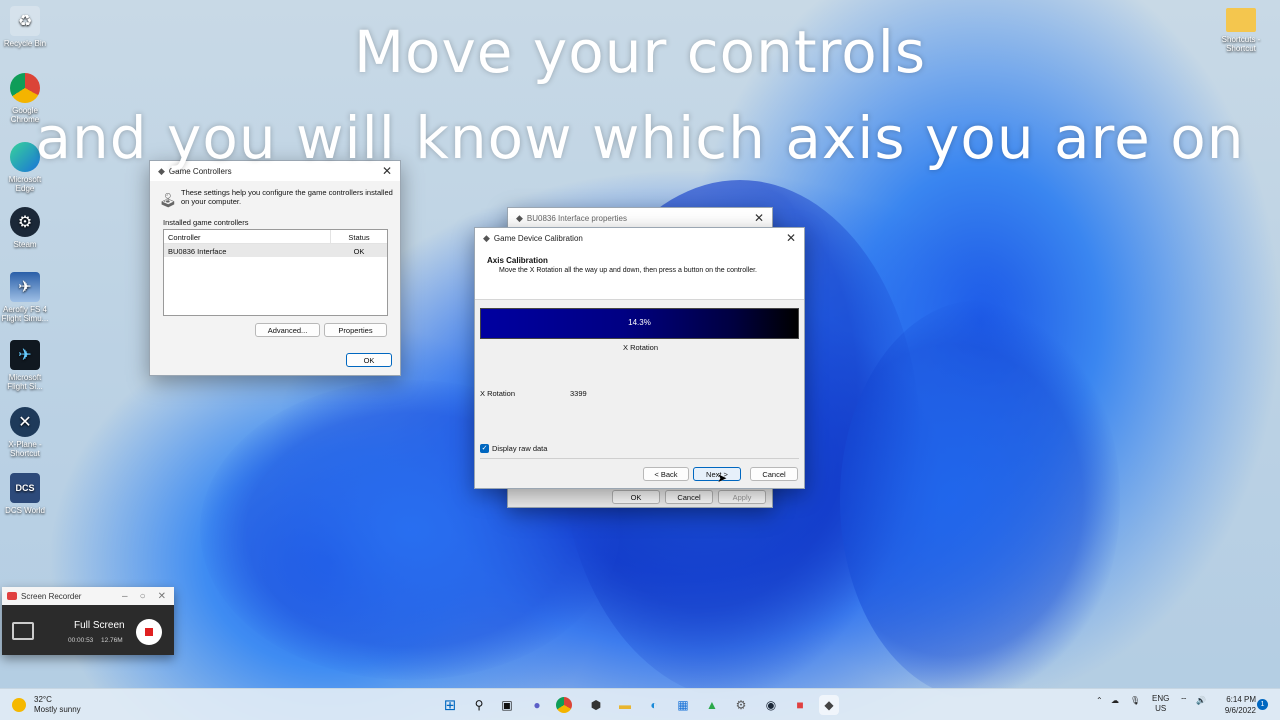  Describe the element at coordinates (57, 709) in the screenshot. I see `weather-condition: Mostly sunny` at that location.